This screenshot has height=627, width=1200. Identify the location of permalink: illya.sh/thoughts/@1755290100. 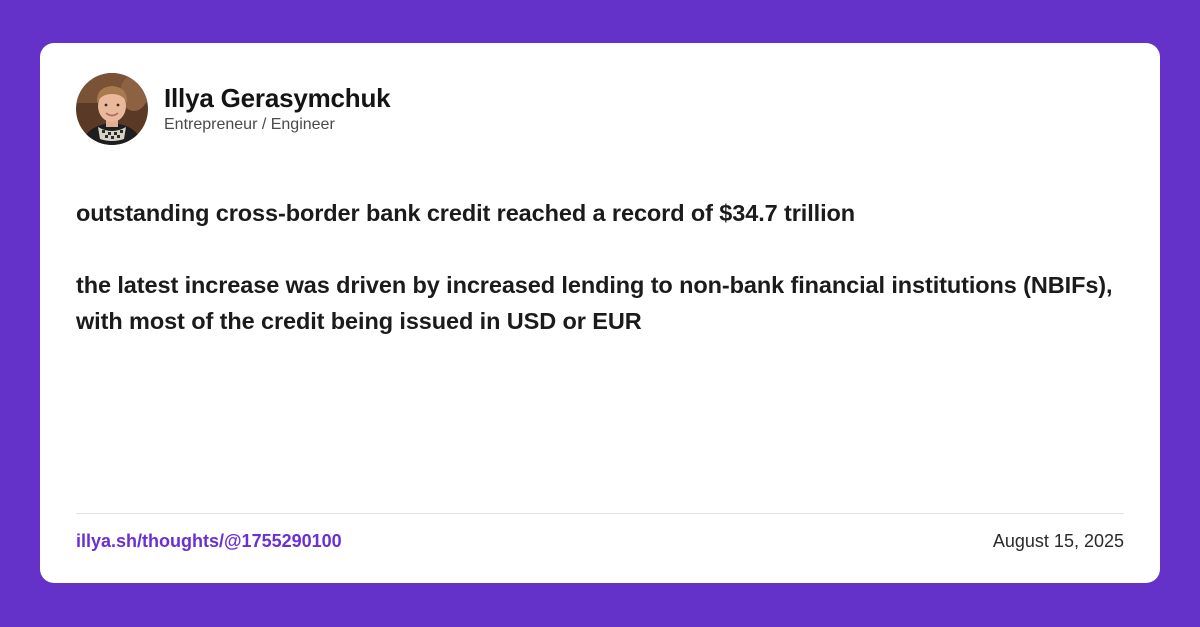
(209, 541).